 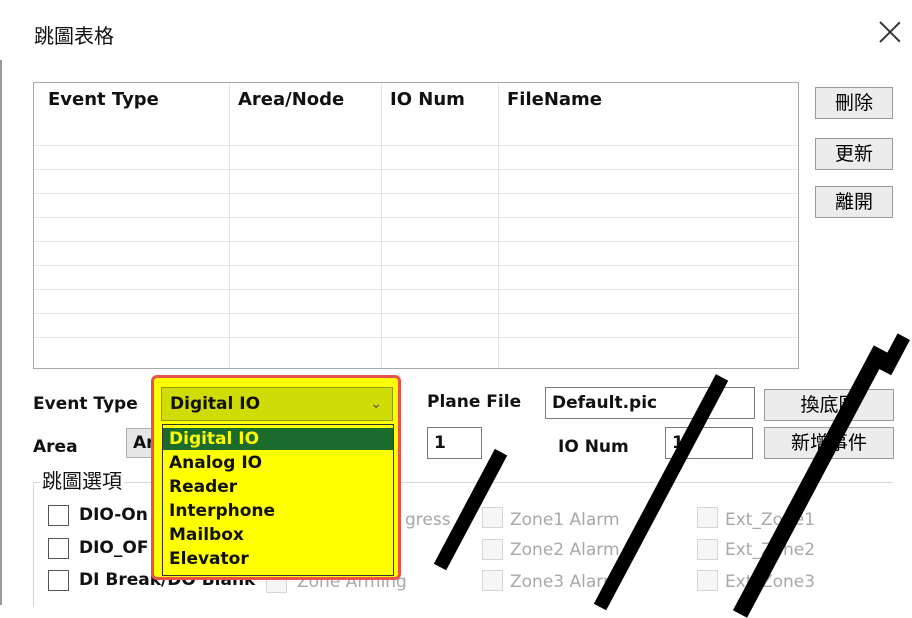 What do you see at coordinates (278, 511) in the screenshot?
I see `option-interphone: Interphone` at bounding box center [278, 511].